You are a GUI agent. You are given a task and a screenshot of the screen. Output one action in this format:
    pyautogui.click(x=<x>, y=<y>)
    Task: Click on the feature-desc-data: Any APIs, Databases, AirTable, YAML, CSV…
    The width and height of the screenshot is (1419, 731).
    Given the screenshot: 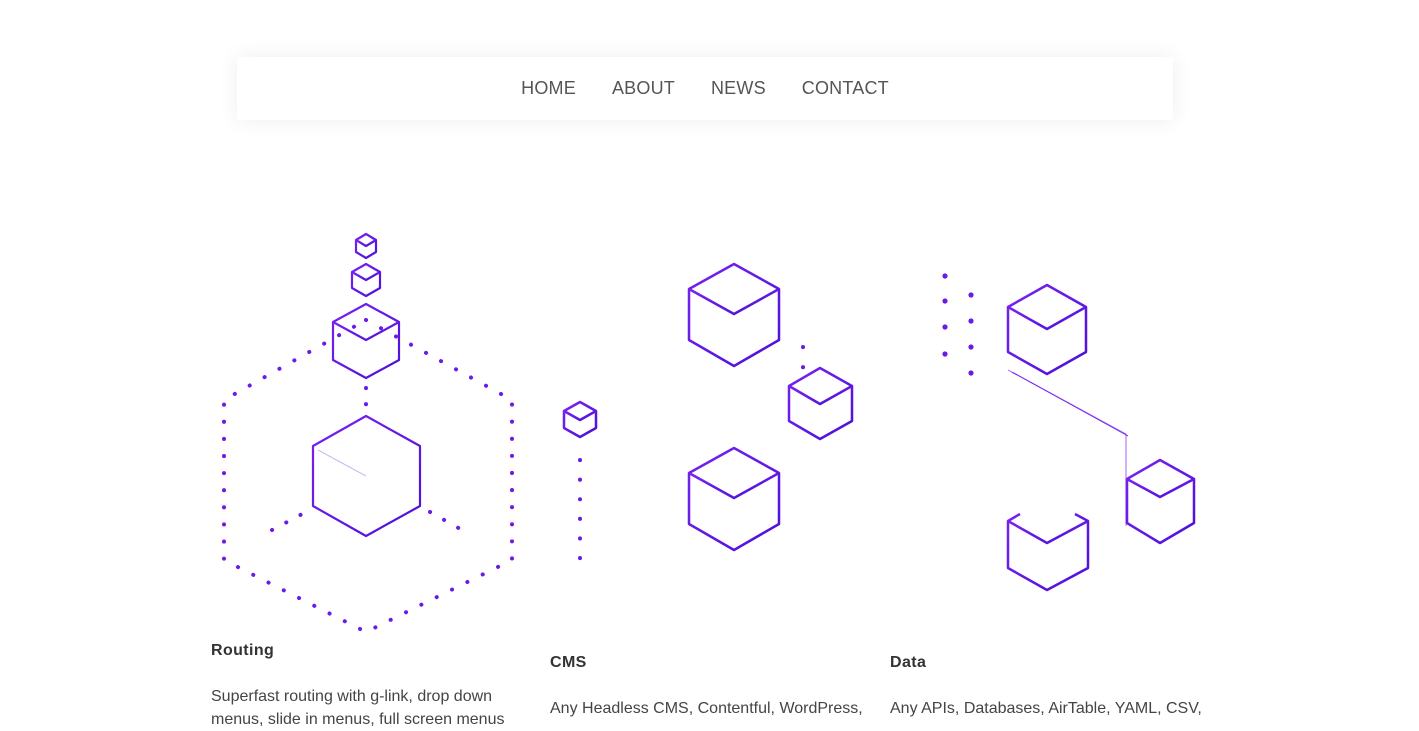 What is the action you would take?
    pyautogui.click(x=1046, y=708)
    